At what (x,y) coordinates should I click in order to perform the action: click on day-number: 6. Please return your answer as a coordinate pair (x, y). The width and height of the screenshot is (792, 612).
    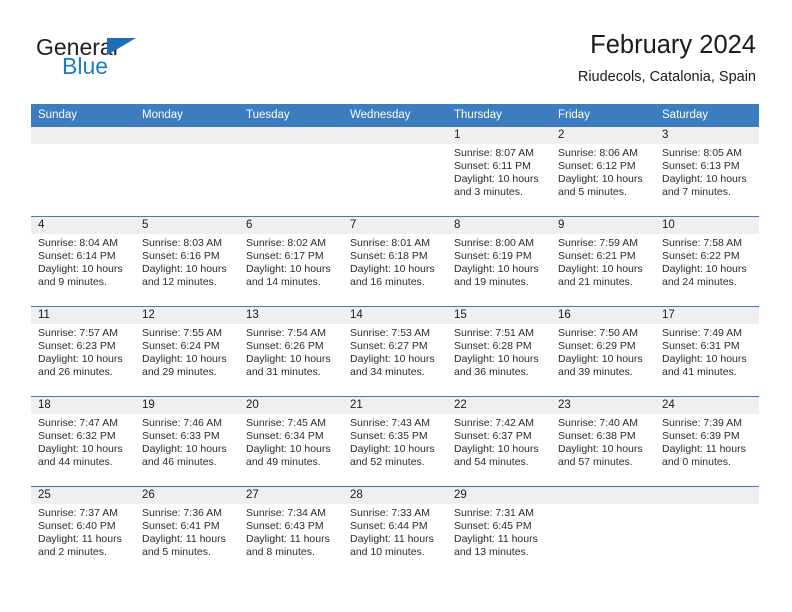
    Looking at the image, I should click on (291, 225).